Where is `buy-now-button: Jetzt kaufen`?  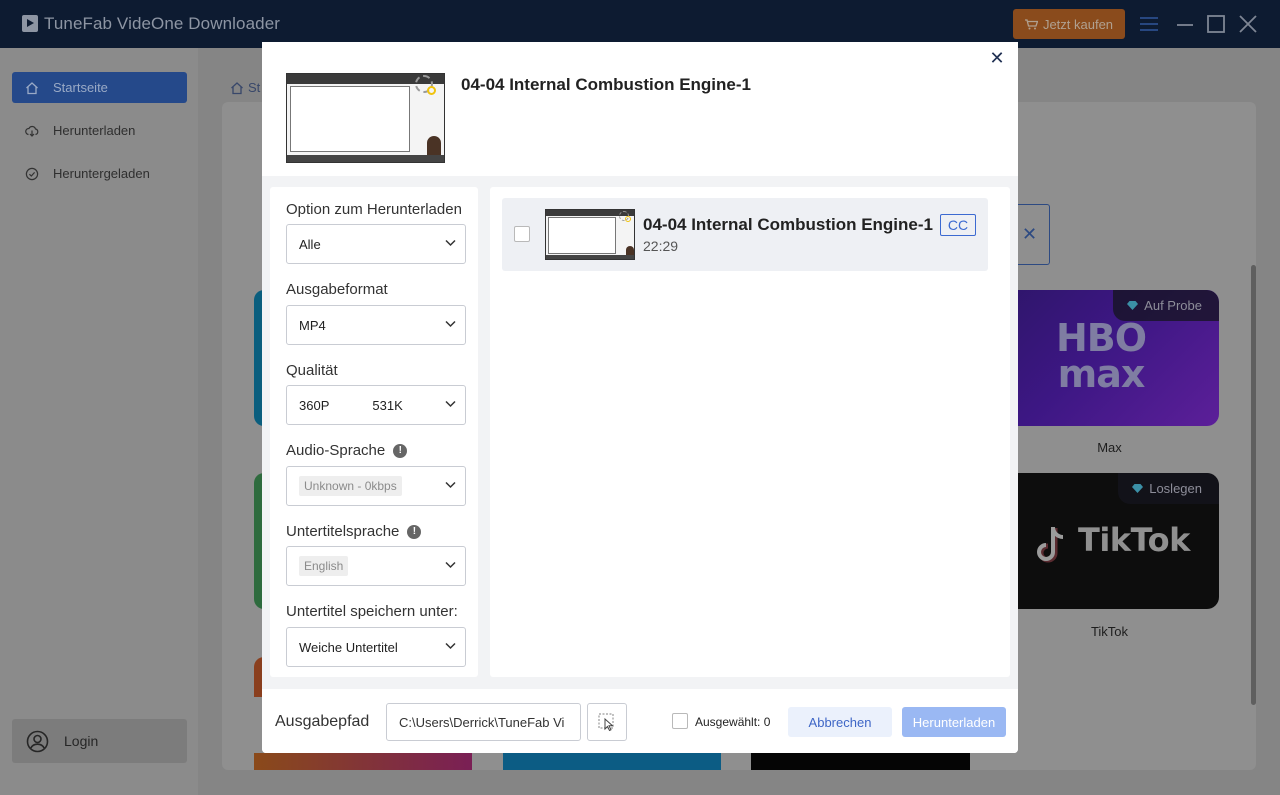
buy-now-button: Jetzt kaufen is located at coordinates (1069, 24).